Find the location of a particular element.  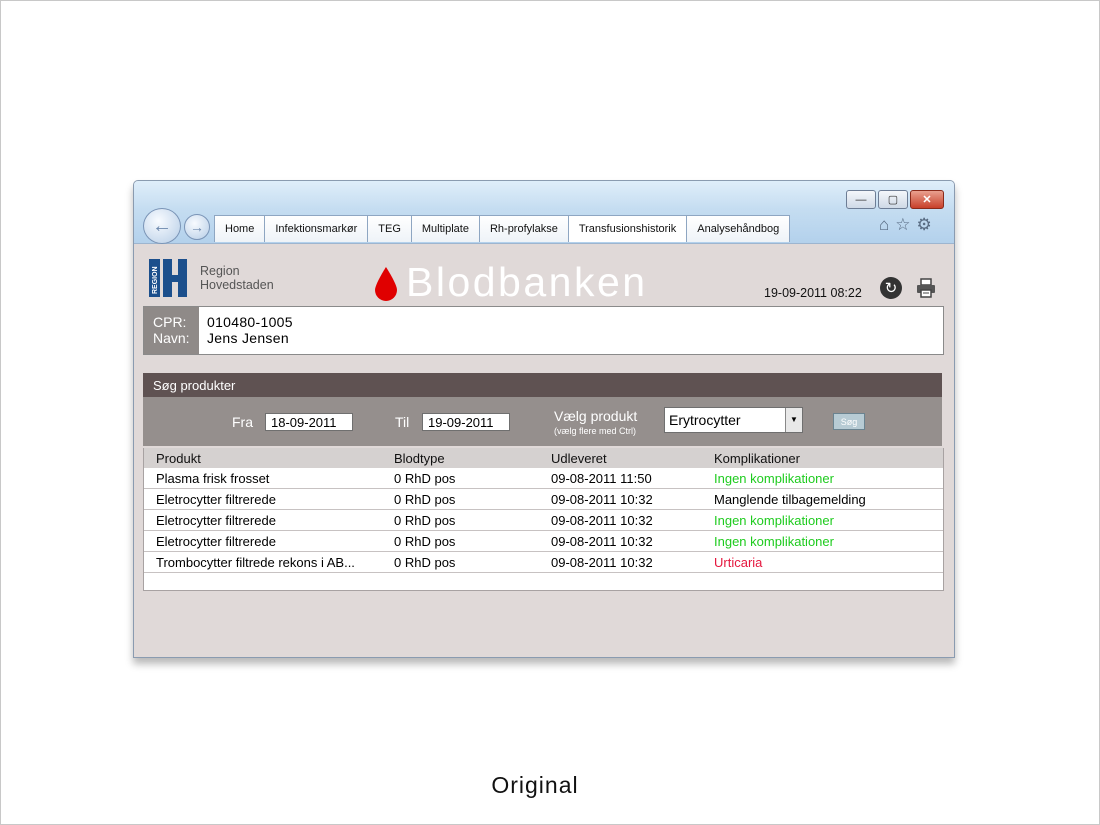

gear-icon: ⚙ is located at coordinates (924, 225).